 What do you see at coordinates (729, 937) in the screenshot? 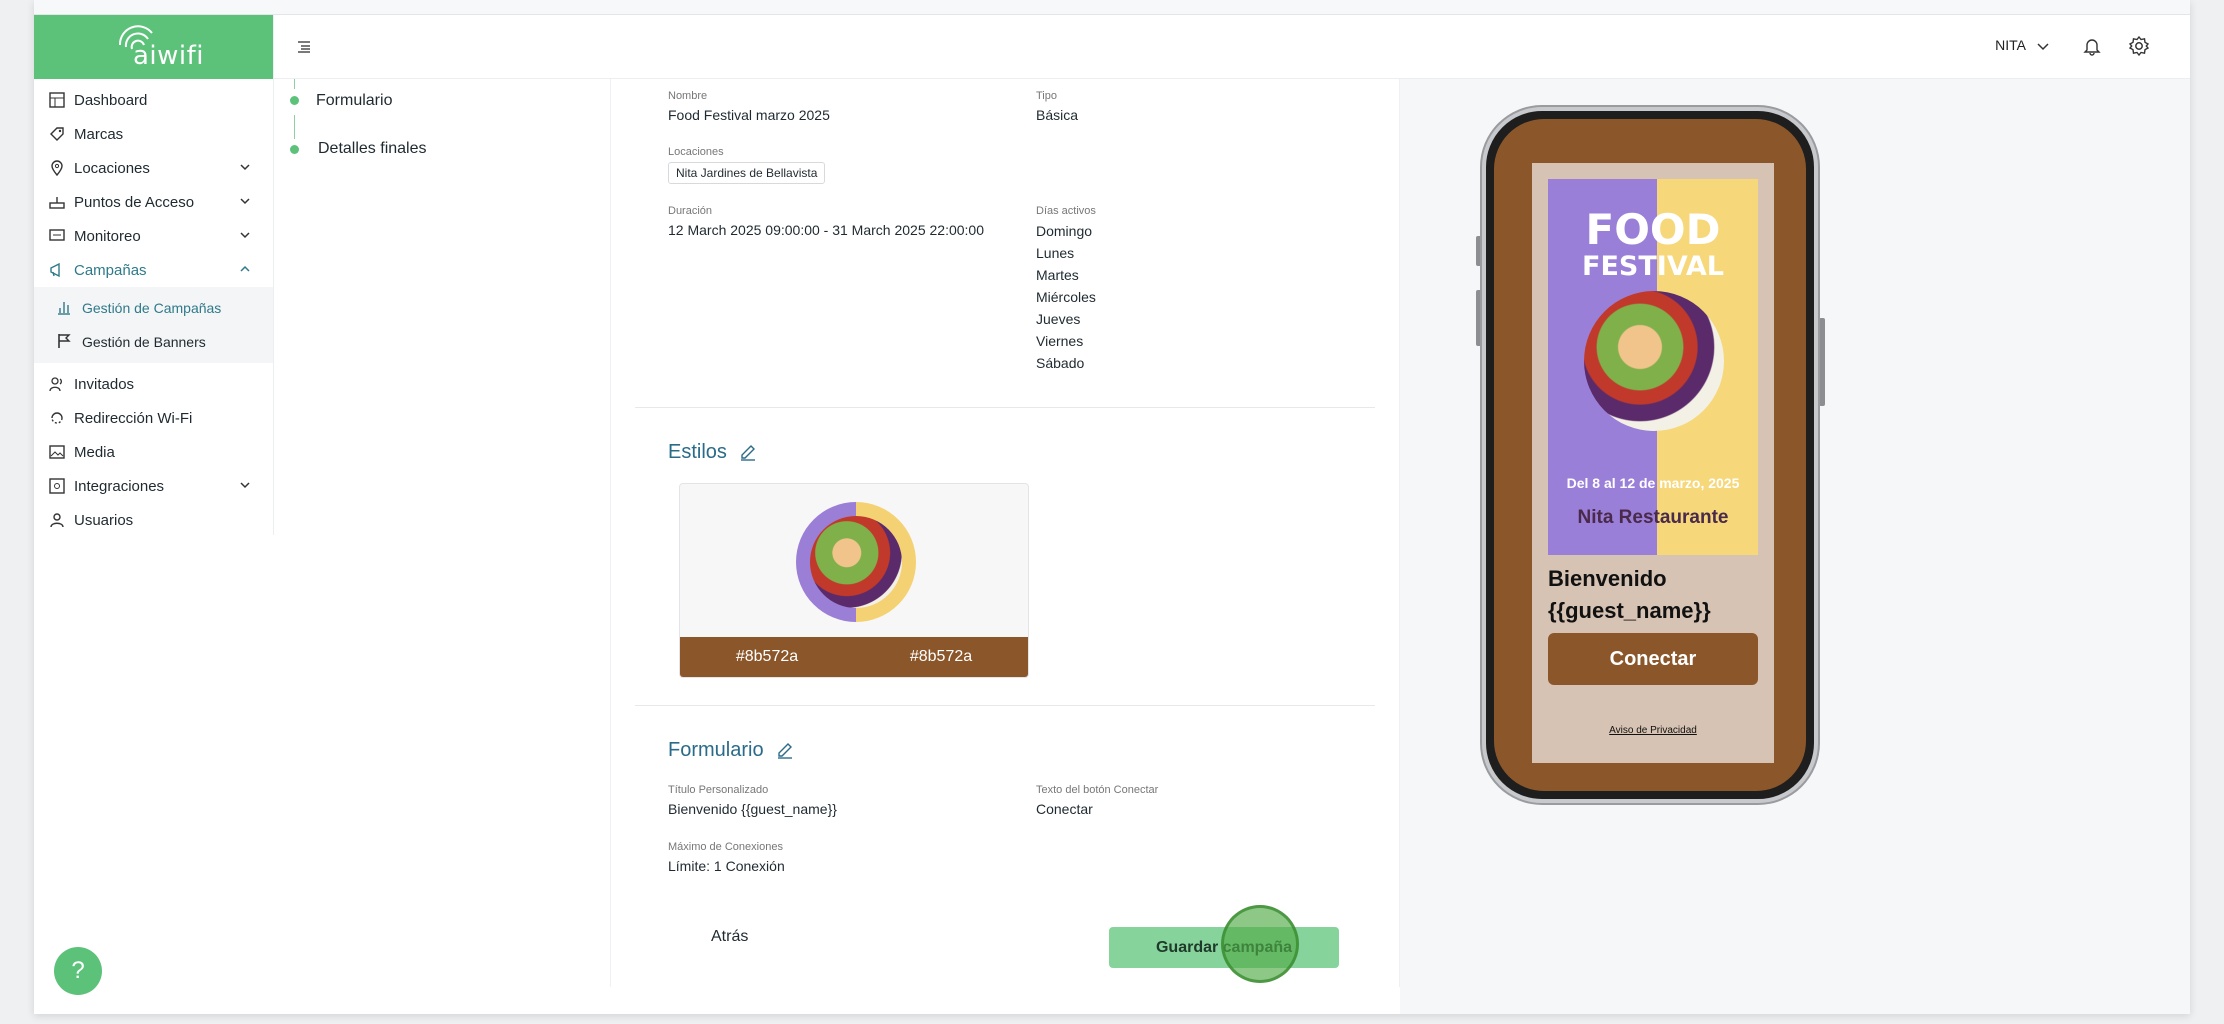
I see `back-button: Atrás` at bounding box center [729, 937].